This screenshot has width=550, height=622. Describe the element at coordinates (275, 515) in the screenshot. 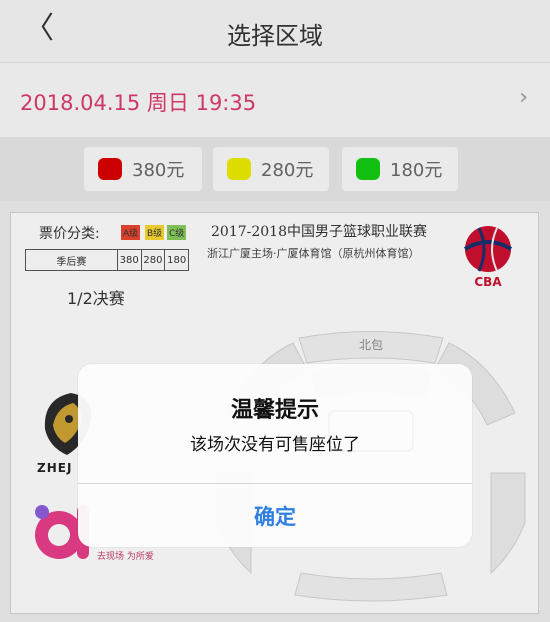

I see `confirm-button: 确定` at that location.